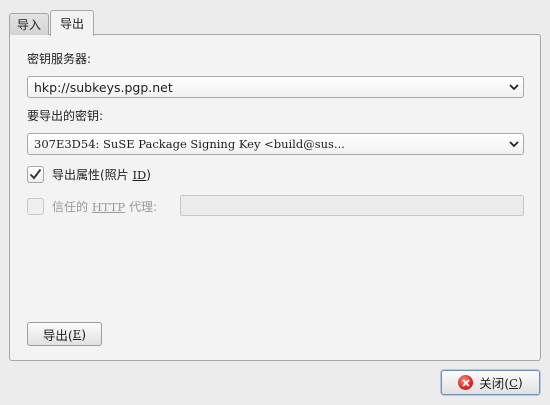 The height and width of the screenshot is (405, 550). I want to click on key-server-label: 密钥服务器:, so click(59, 59).